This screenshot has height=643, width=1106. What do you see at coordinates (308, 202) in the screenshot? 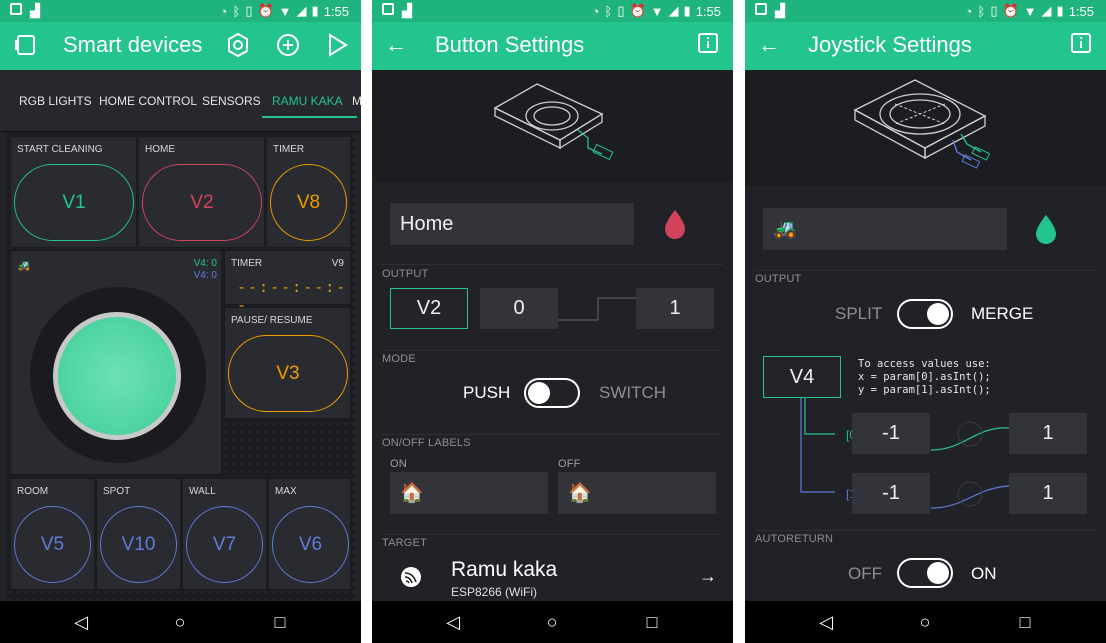
I see `timer-top-button: V8` at bounding box center [308, 202].